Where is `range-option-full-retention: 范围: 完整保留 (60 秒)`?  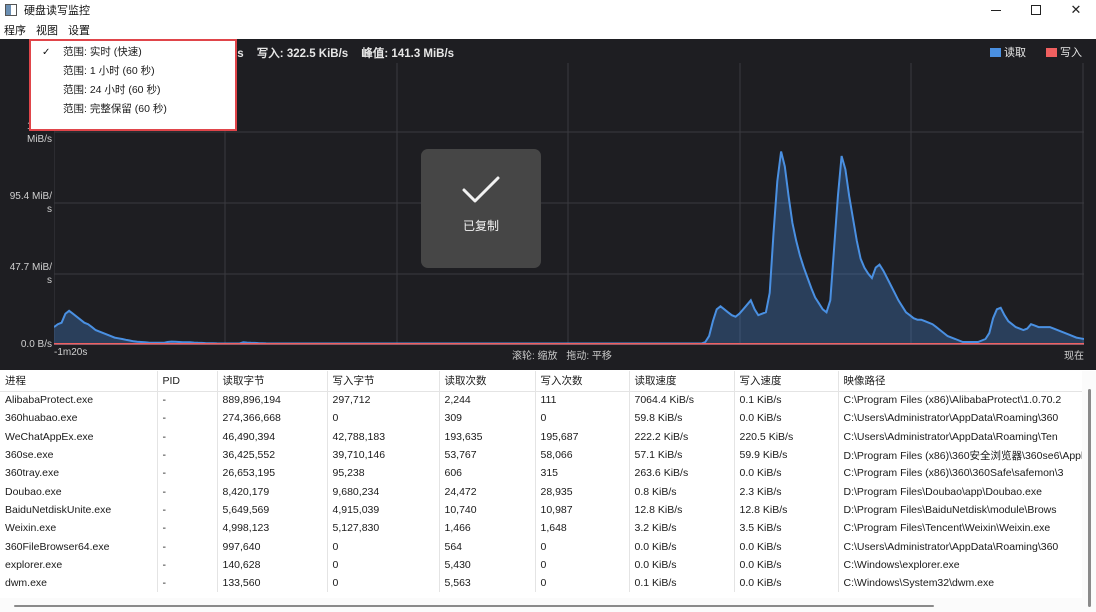 range-option-full-retention: 范围: 完整保留 (60 秒) is located at coordinates (133, 109).